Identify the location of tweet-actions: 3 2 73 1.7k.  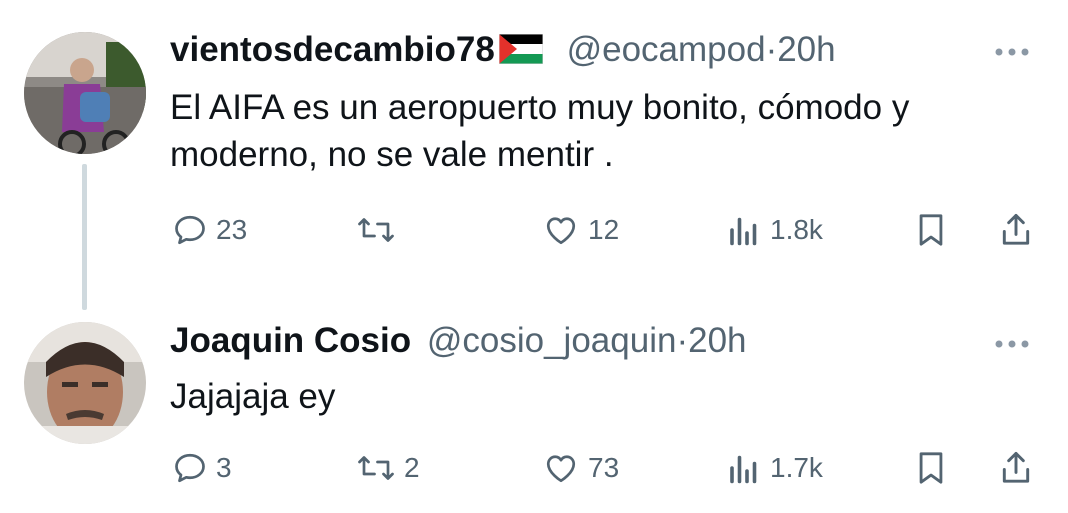
(605, 468).